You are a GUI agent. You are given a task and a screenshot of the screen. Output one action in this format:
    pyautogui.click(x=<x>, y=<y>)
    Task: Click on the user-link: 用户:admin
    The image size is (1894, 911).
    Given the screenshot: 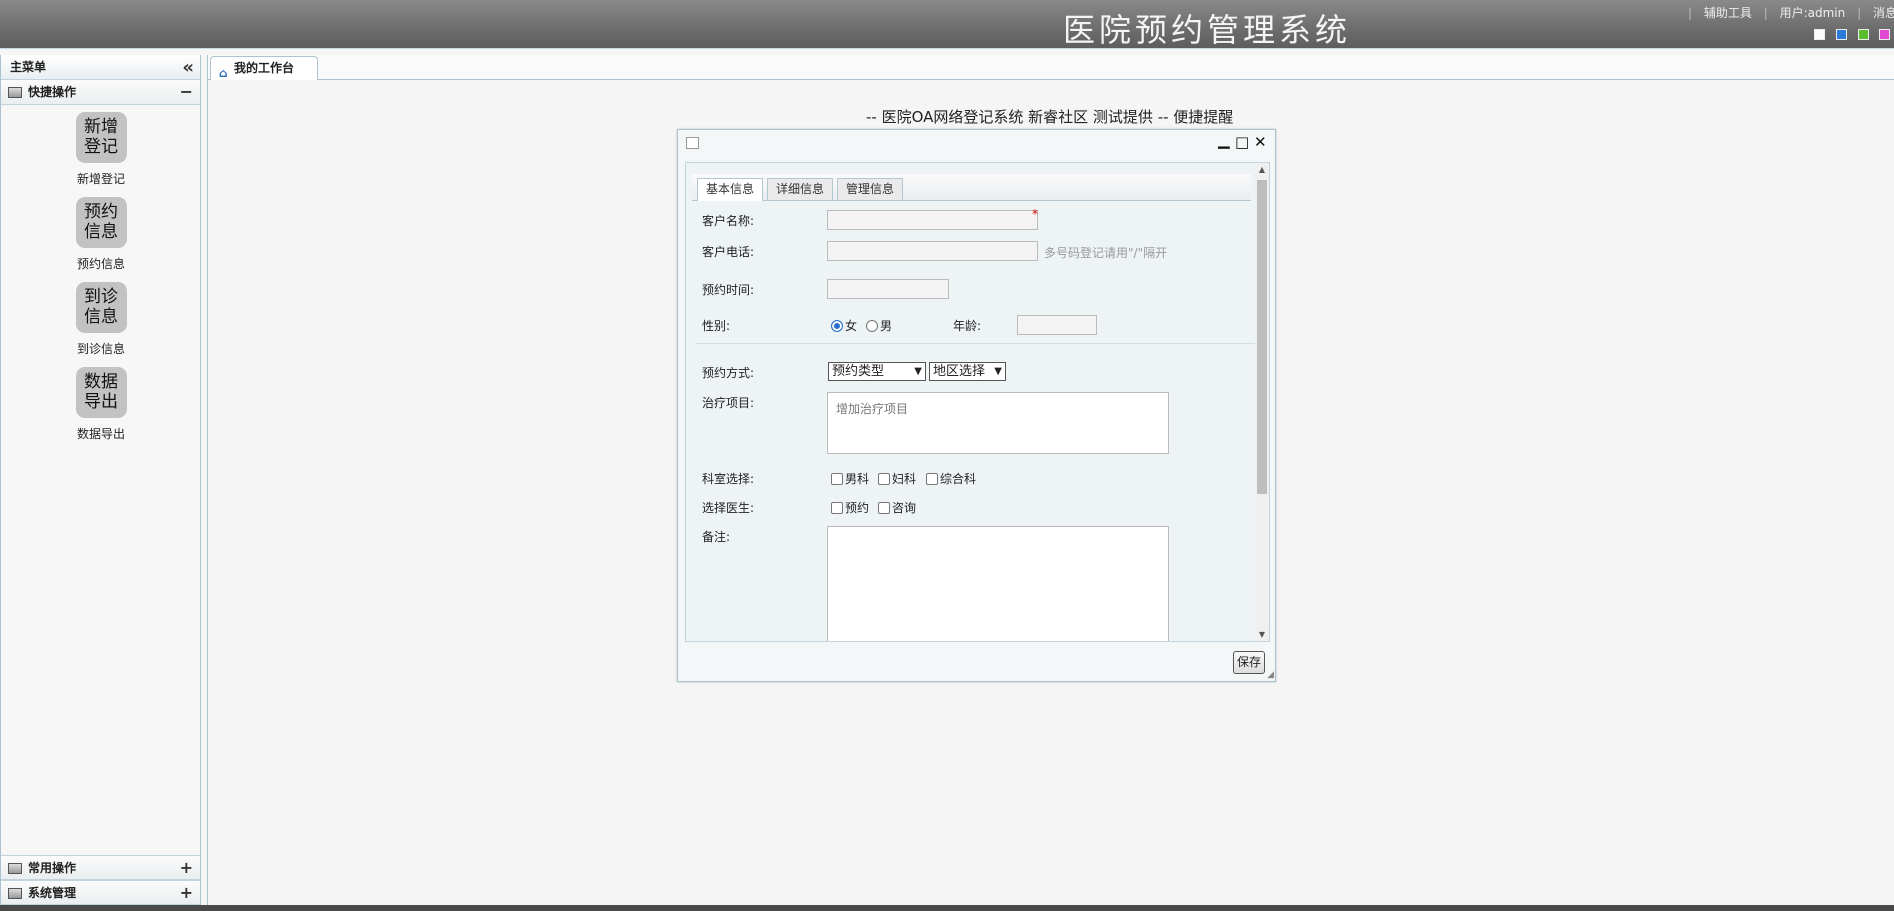 What is the action you would take?
    pyautogui.click(x=1813, y=12)
    